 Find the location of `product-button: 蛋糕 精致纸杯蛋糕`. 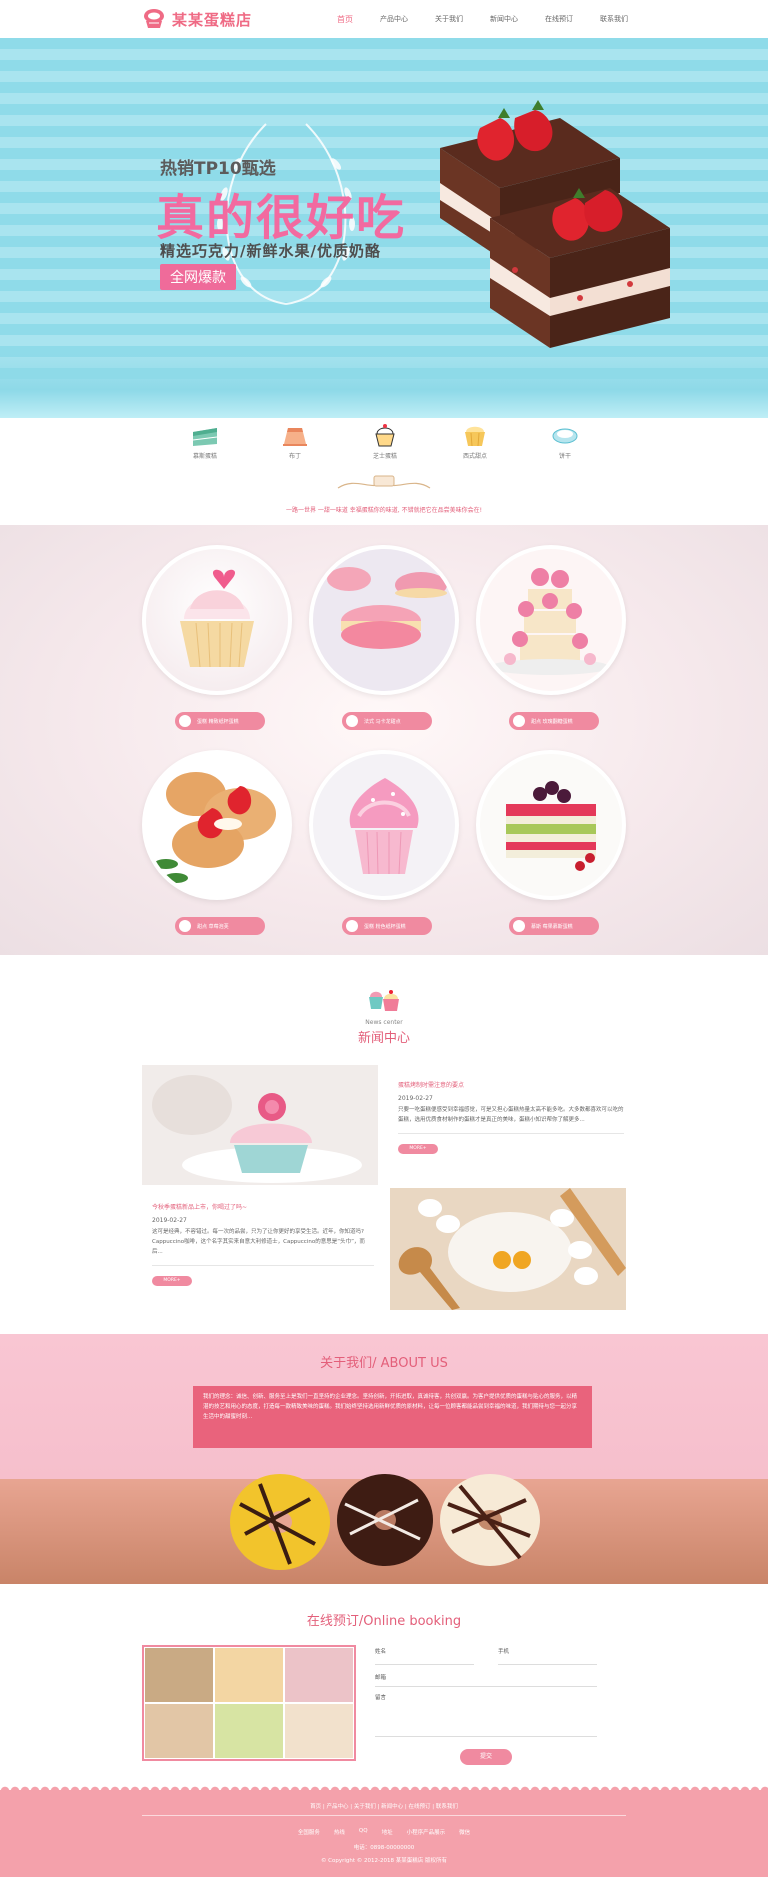

product-button: 蛋糕 精致纸杯蛋糕 is located at coordinates (220, 721).